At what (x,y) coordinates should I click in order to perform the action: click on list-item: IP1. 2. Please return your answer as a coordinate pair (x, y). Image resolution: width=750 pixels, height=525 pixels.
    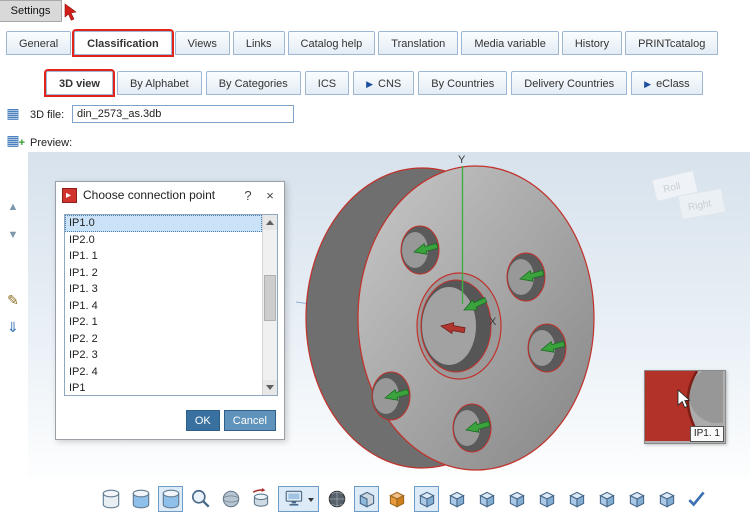
    Looking at the image, I should click on (163, 273).